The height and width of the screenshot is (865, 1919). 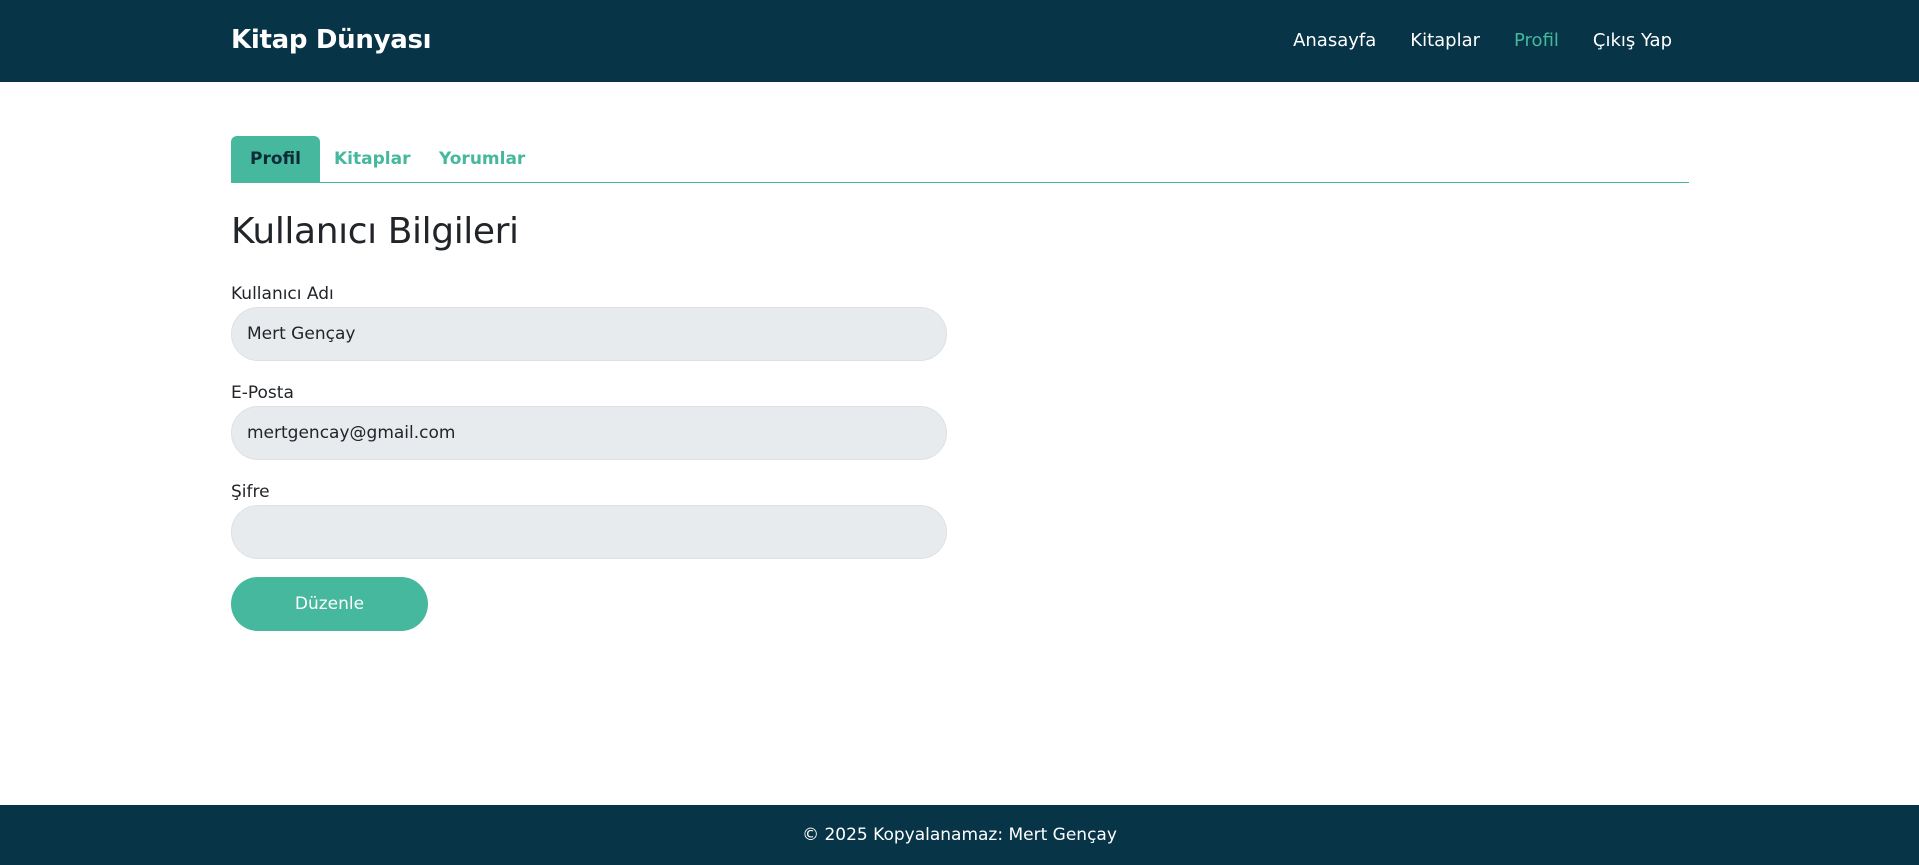 What do you see at coordinates (1482, 41) in the screenshot?
I see `nav-links: Anasayfa Kitaplar Profil Çıkış Yap` at bounding box center [1482, 41].